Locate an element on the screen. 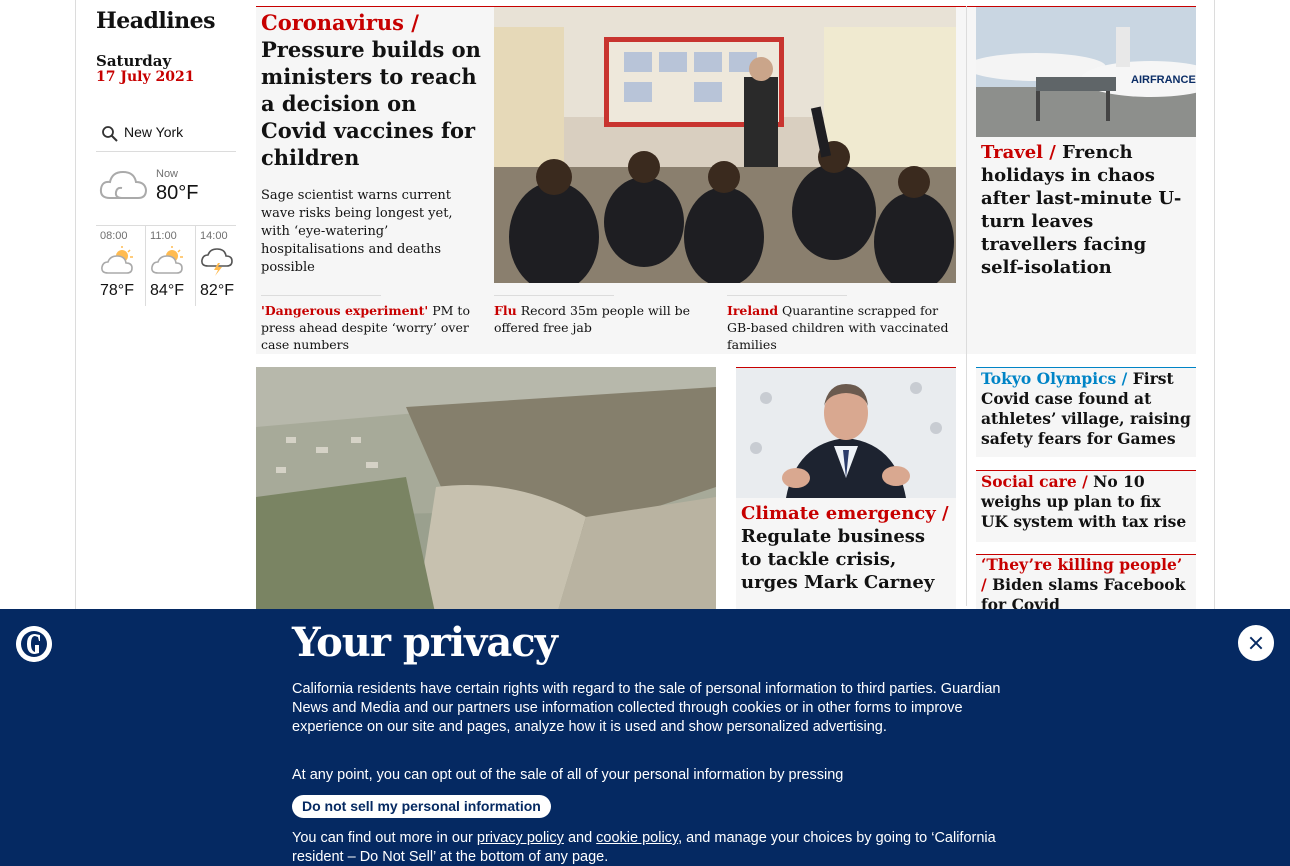  p3-text-a: You can find out more in our is located at coordinates (382, 838).